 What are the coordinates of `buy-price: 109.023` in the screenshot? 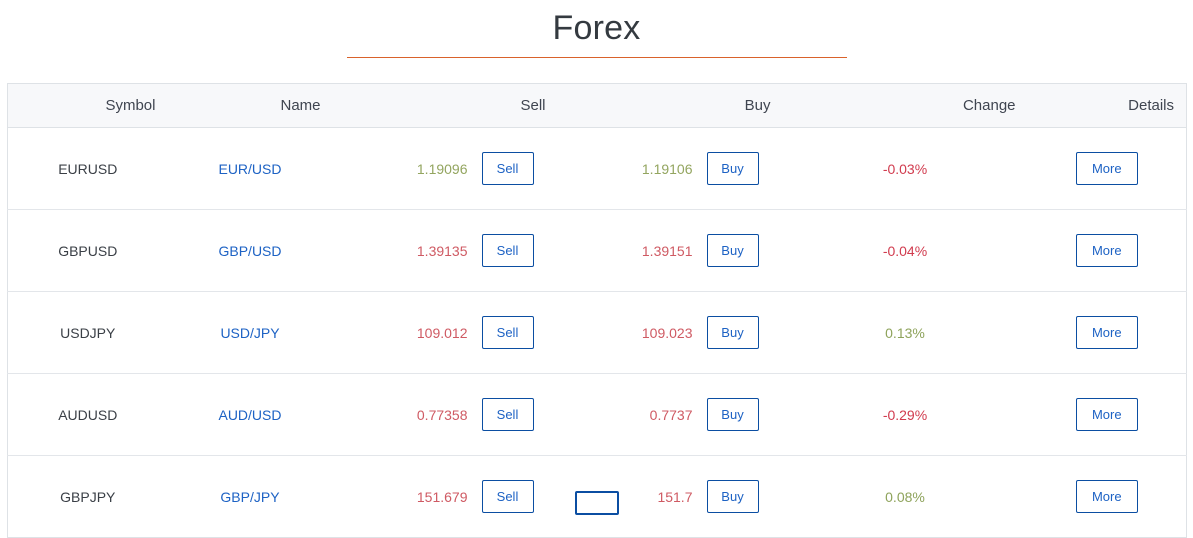 It's located at (667, 332).